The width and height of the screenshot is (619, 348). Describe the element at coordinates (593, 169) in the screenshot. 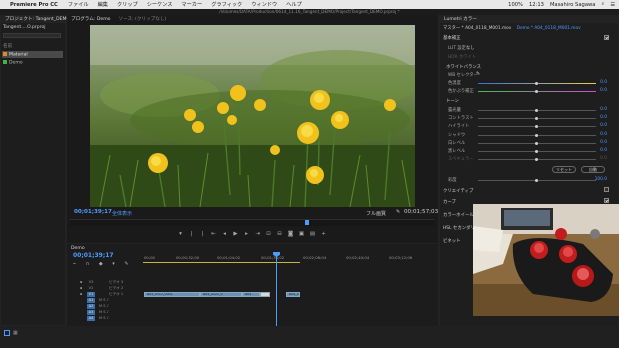

I see `auto-button: 自動` at that location.